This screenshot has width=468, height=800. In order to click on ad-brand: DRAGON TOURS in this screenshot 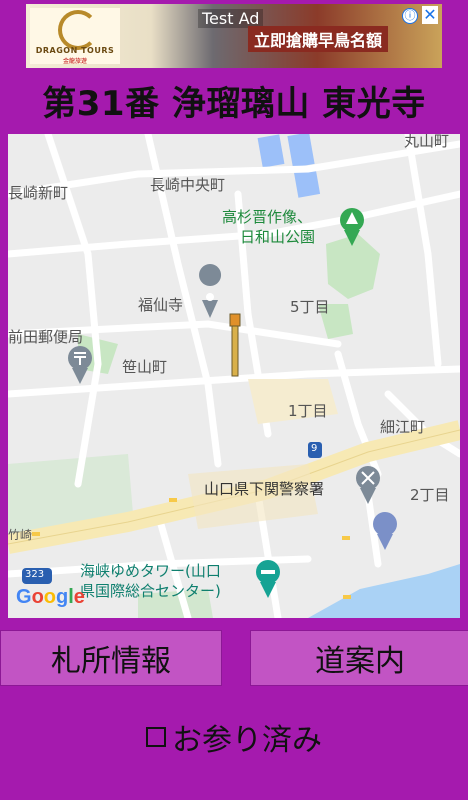, I will do `click(75, 50)`.